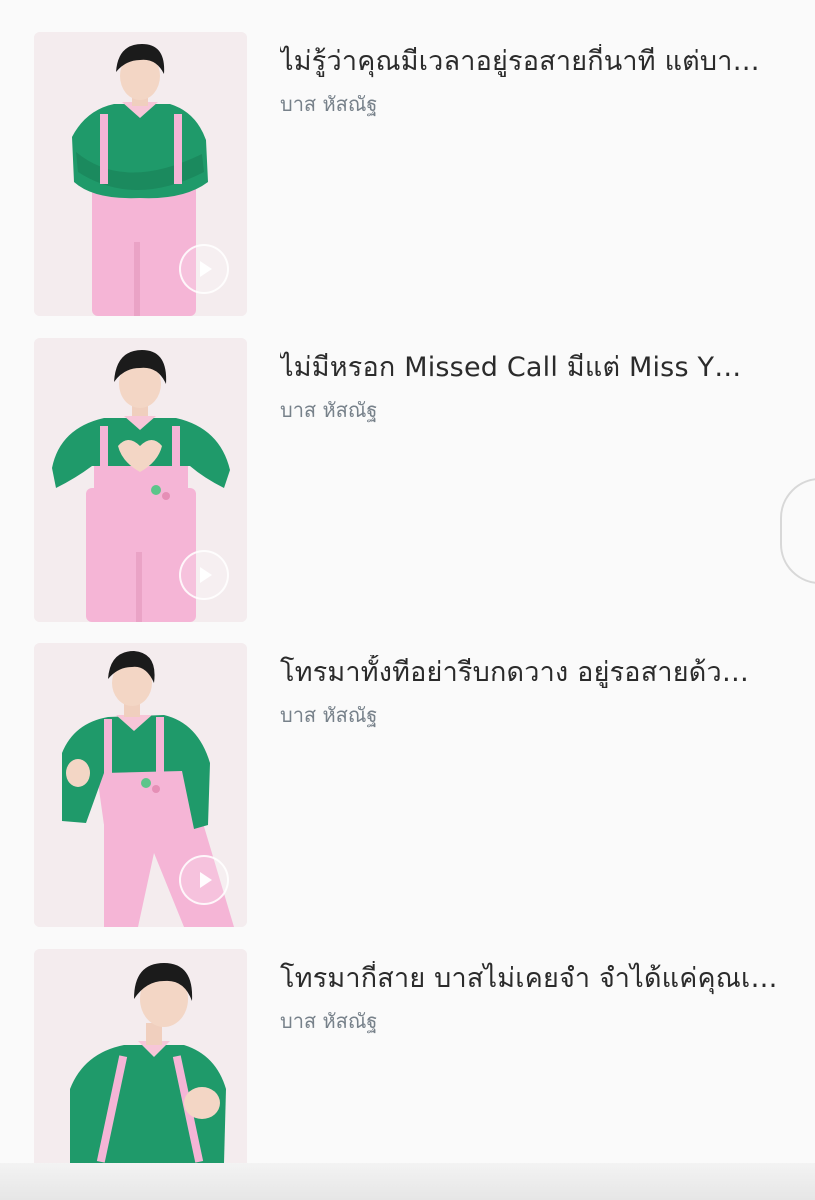 The height and width of the screenshot is (1200, 815). Describe the element at coordinates (407, 1181) in the screenshot. I see `bottom-edge` at that location.